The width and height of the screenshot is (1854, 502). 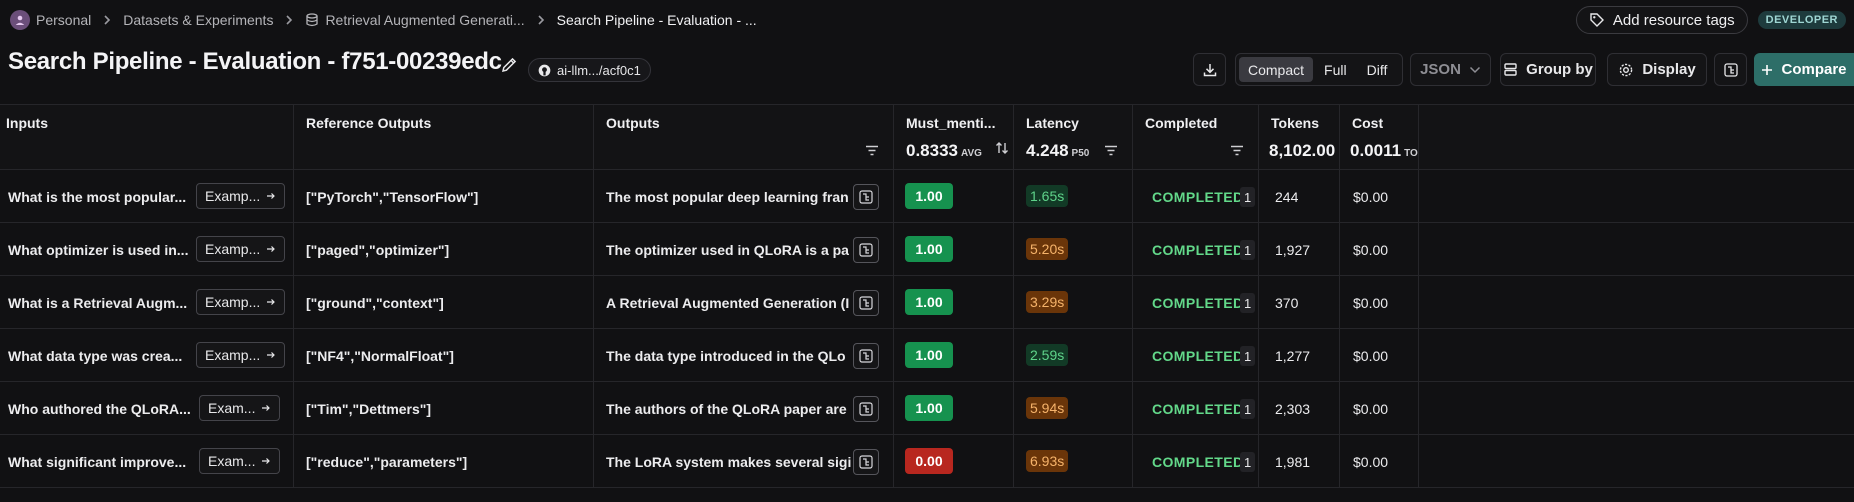 What do you see at coordinates (544, 70) in the screenshot?
I see `github-icon` at bounding box center [544, 70].